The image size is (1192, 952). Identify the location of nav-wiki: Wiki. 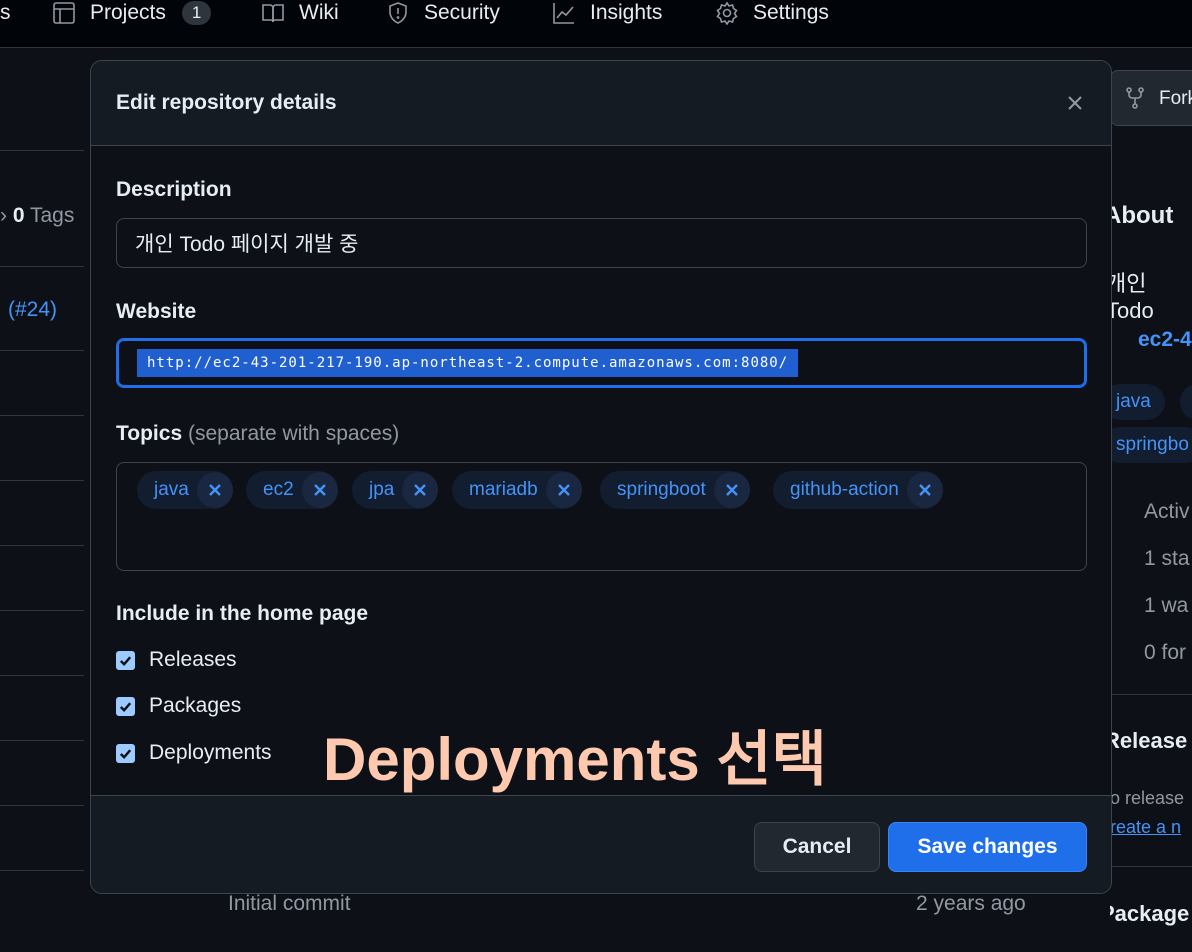
(300, 13).